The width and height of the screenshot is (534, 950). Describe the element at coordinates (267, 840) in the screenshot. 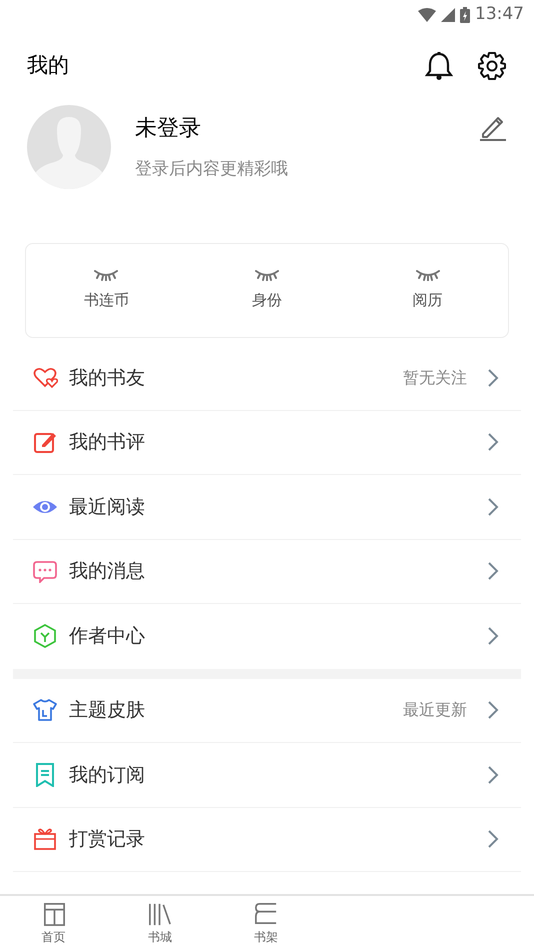

I see `menu-item: 打赏记录` at that location.